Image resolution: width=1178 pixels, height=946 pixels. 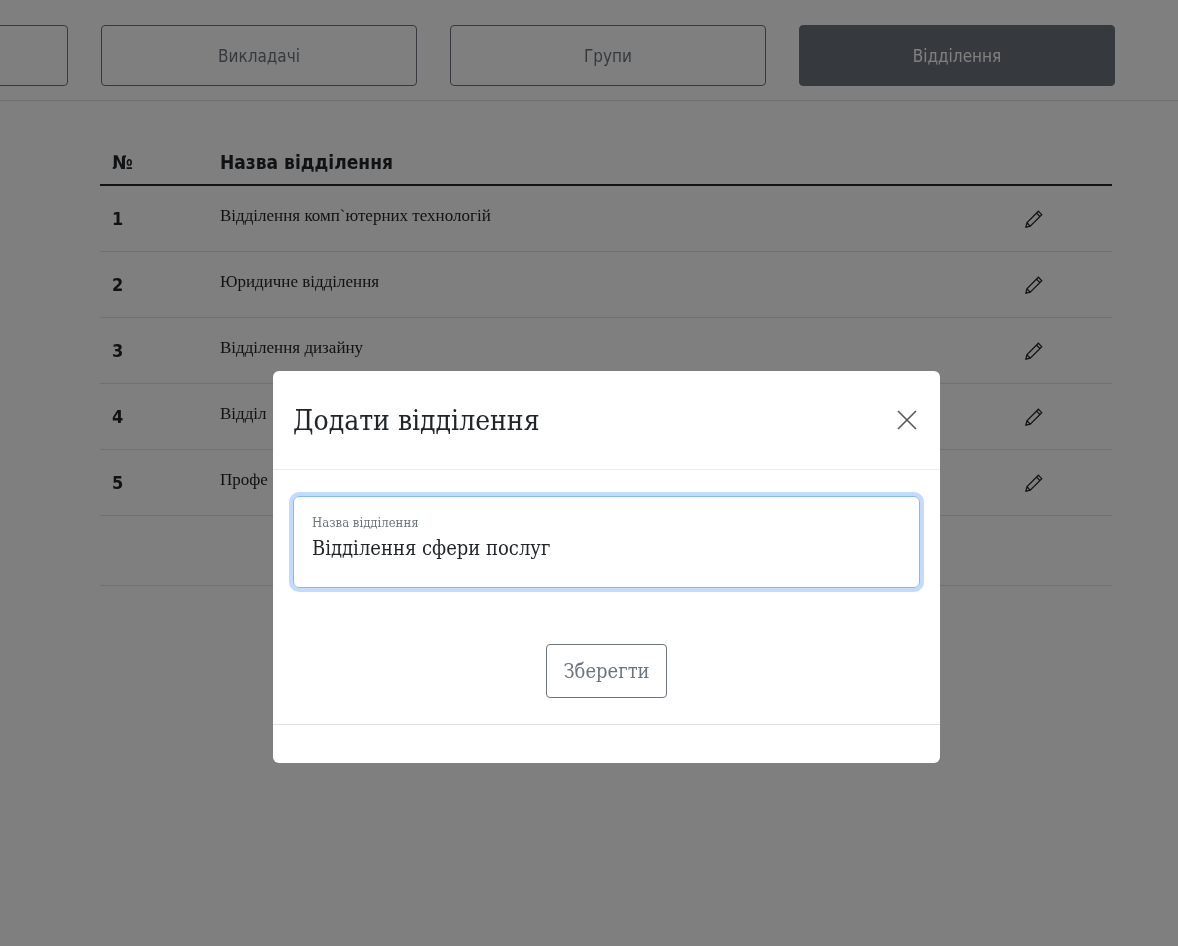 I want to click on tab: Групи, so click(x=608, y=55).